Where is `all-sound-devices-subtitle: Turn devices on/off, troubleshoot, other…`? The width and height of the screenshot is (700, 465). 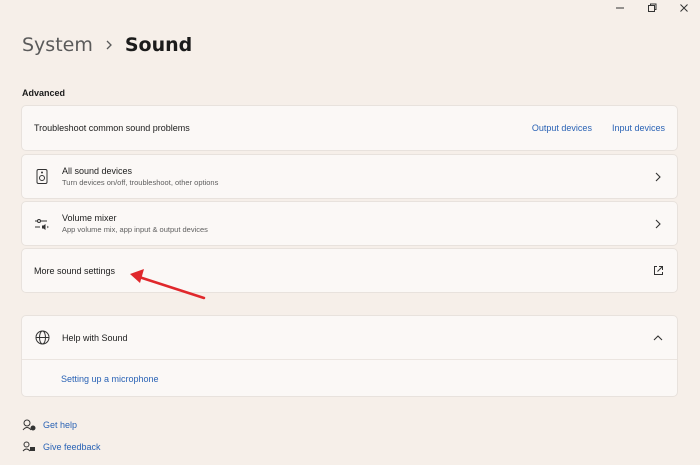 all-sound-devices-subtitle: Turn devices on/off, troubleshoot, other… is located at coordinates (140, 182).